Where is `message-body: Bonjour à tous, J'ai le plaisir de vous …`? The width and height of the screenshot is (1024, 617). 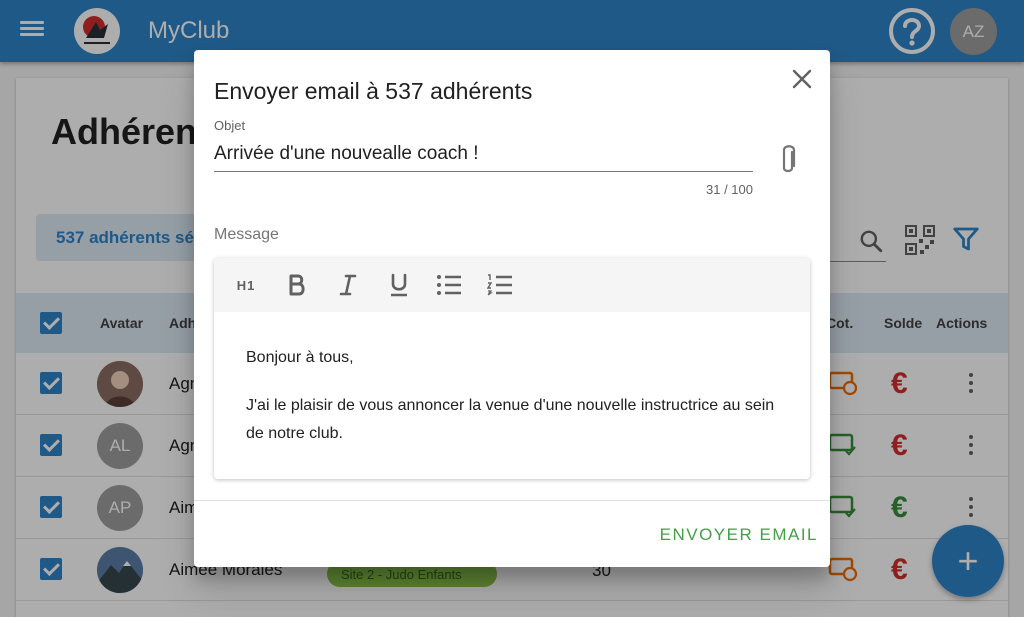
message-body: Bonjour à tous, J'ai le plaisir de vous … is located at coordinates (518, 406).